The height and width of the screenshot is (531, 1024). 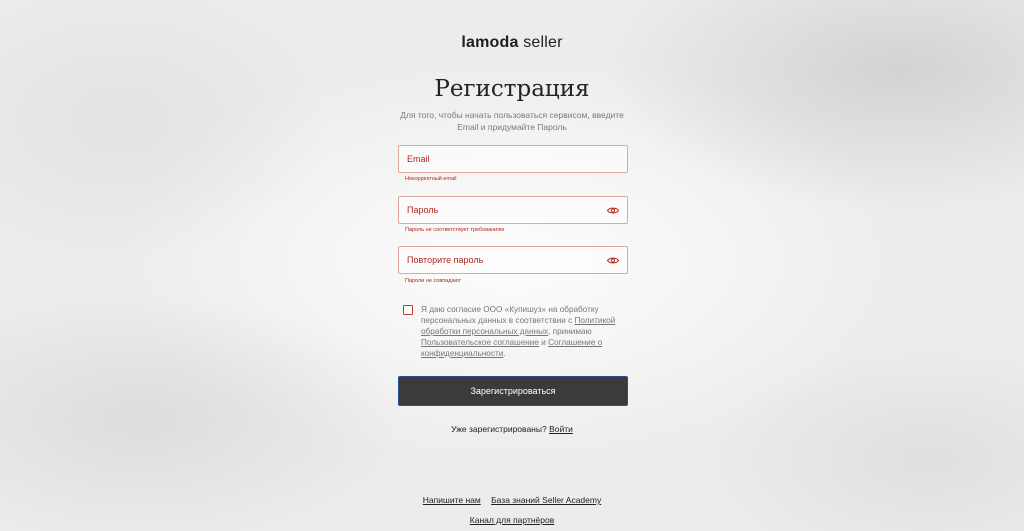 I want to click on register-button: Зарегистрироваться, so click(x=513, y=391).